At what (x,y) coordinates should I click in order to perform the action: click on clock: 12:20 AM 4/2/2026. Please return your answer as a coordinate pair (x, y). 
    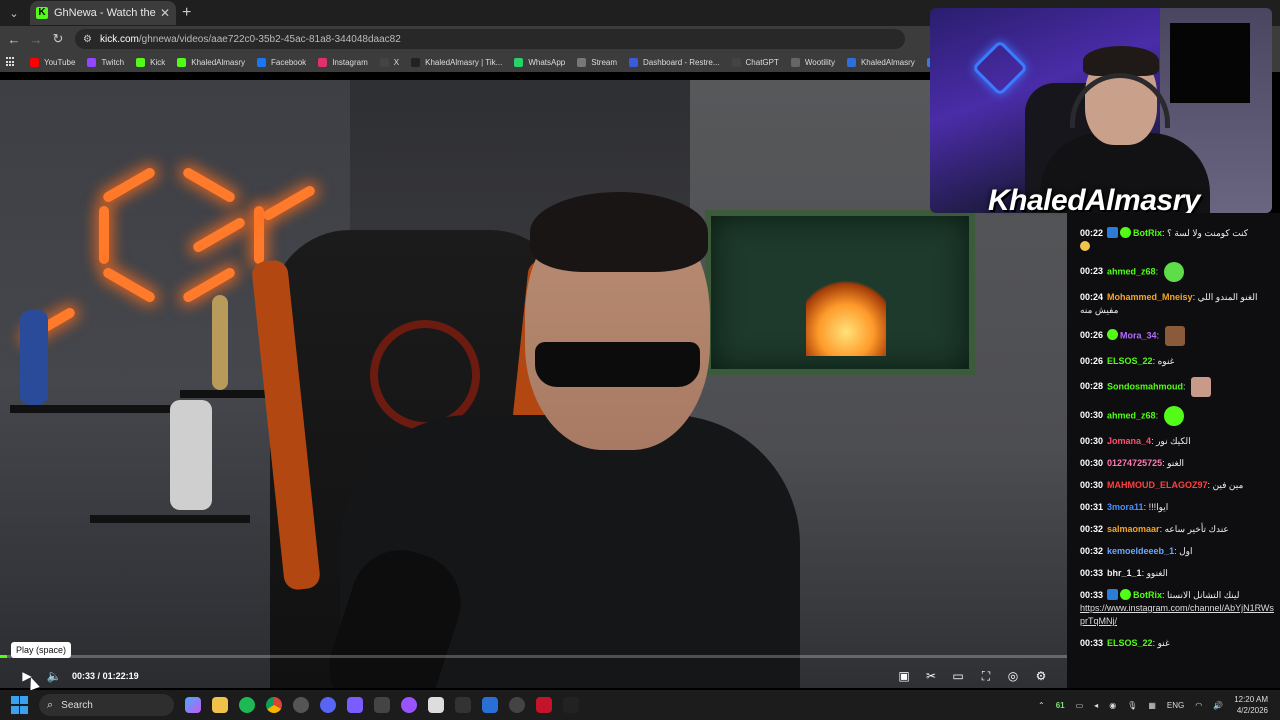
    Looking at the image, I should click on (1251, 705).